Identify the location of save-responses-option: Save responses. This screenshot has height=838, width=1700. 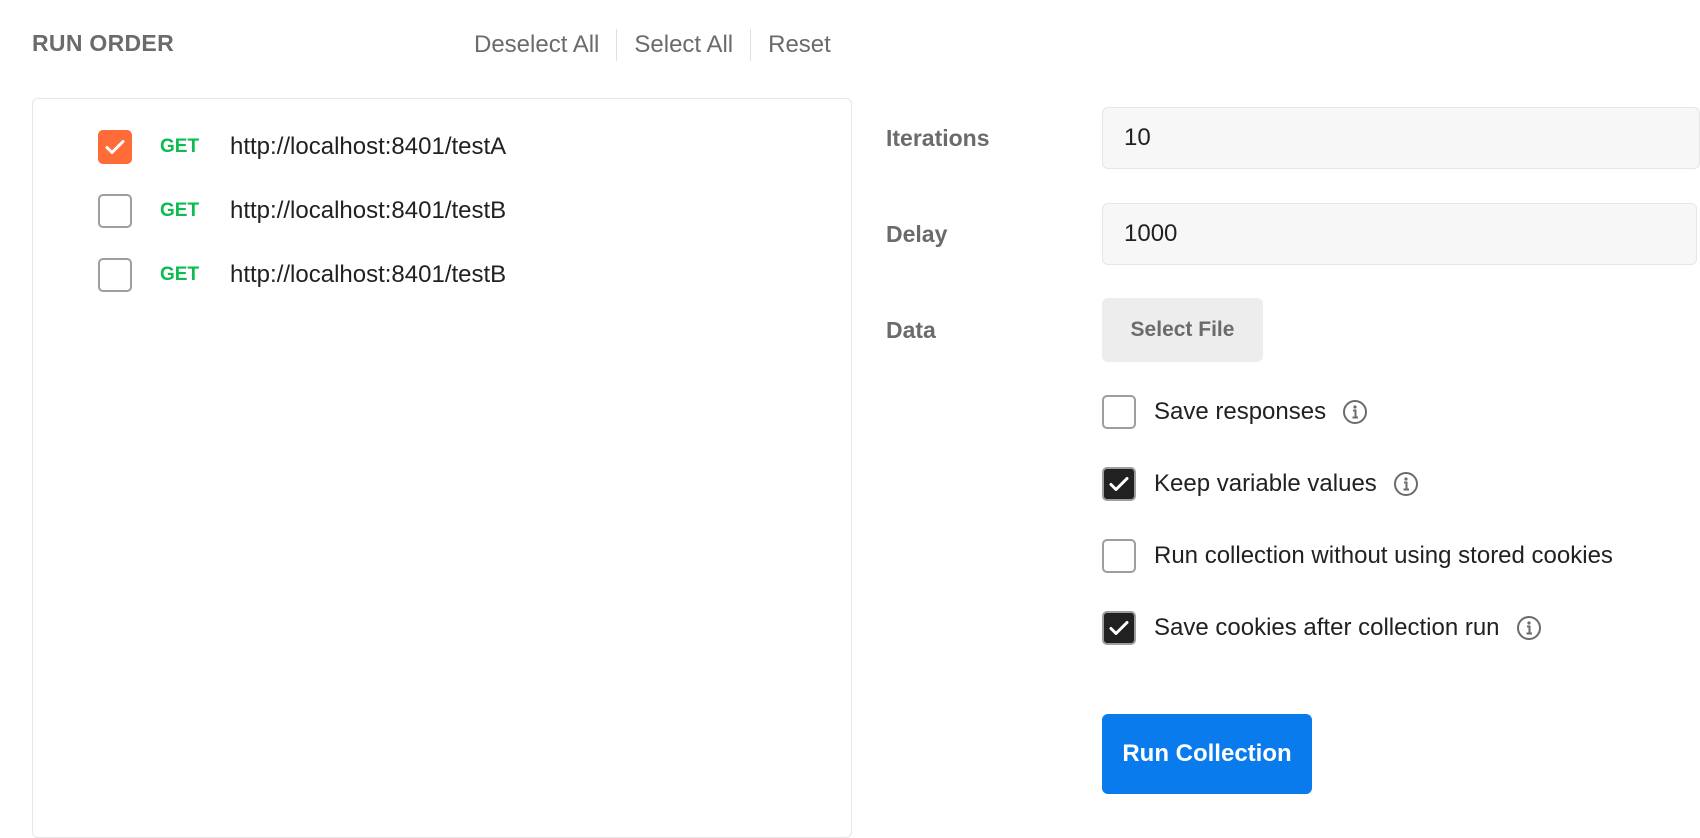
(1235, 412).